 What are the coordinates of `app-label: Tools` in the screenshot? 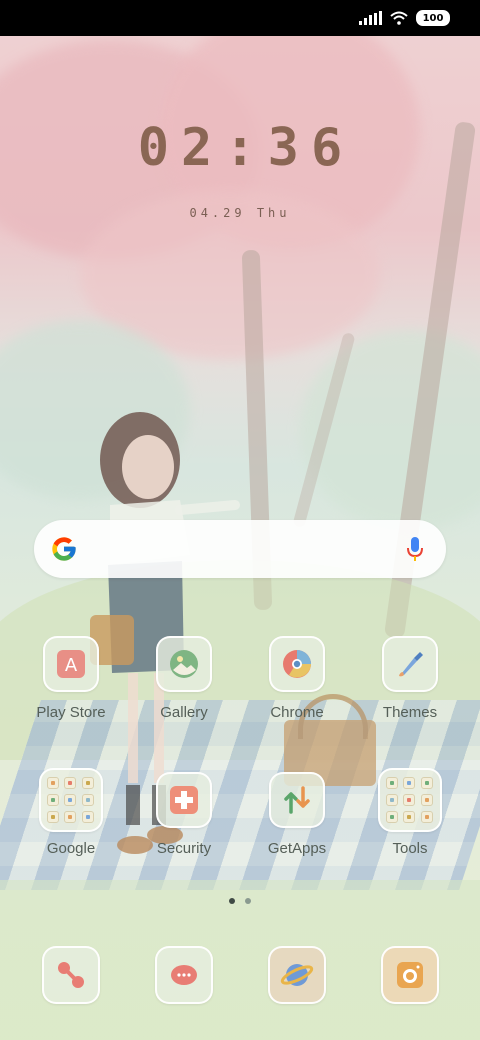 It's located at (410, 848).